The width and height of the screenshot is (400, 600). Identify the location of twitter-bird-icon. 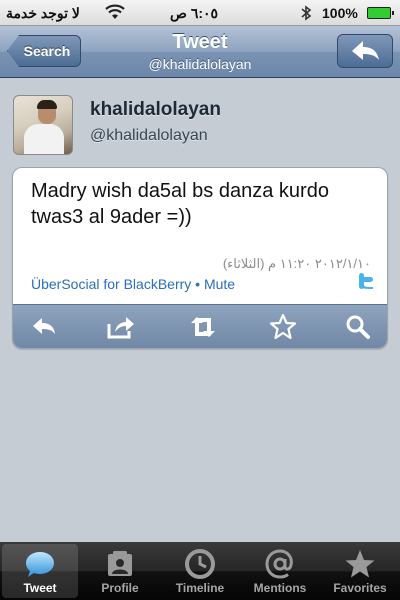
(367, 283).